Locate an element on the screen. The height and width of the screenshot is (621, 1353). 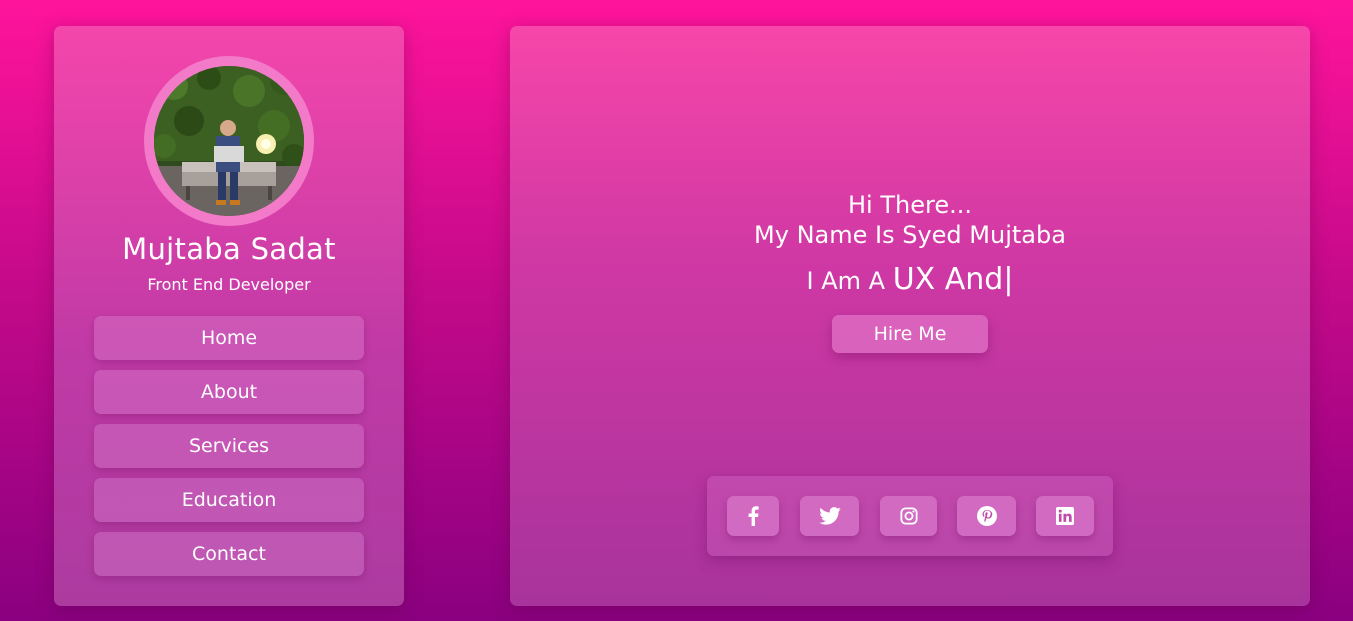
greeting-line-2: My Name Is Syed Mujtaba is located at coordinates (910, 235).